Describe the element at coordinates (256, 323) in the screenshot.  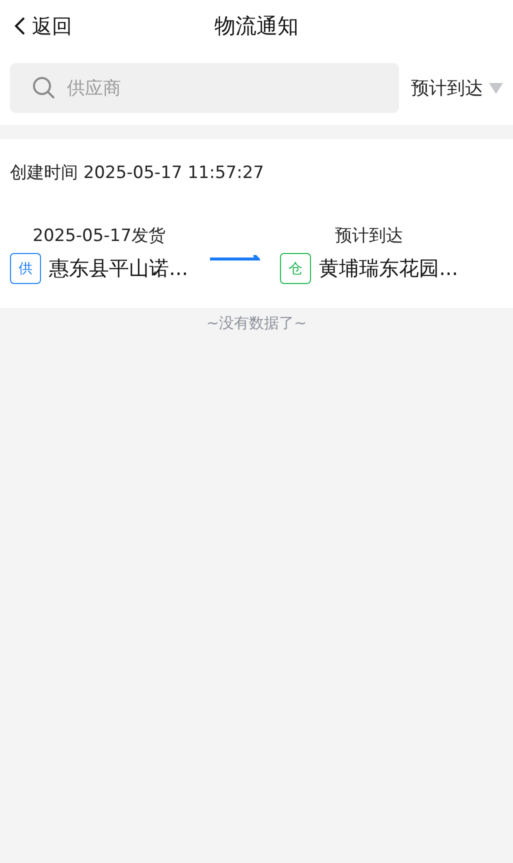
I see `end-of-list-text: ~没有数据了~` at that location.